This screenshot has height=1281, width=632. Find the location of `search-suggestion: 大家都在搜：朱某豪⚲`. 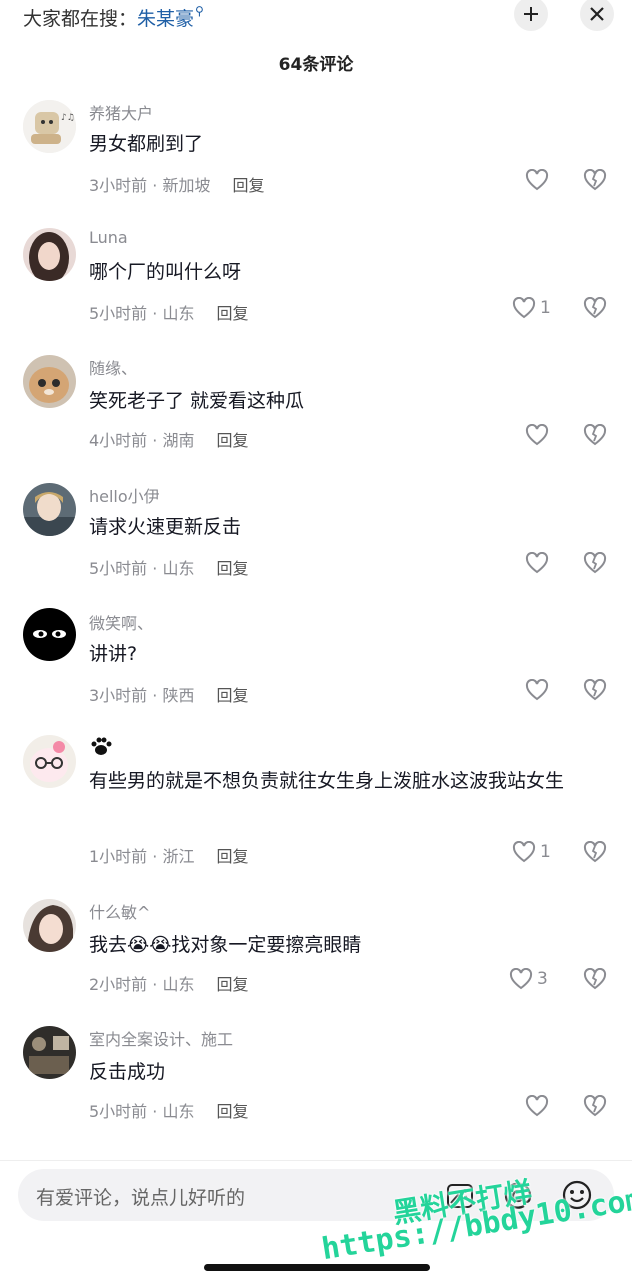

search-suggestion: 大家都在搜：朱某豪⚲ is located at coordinates (113, 17).